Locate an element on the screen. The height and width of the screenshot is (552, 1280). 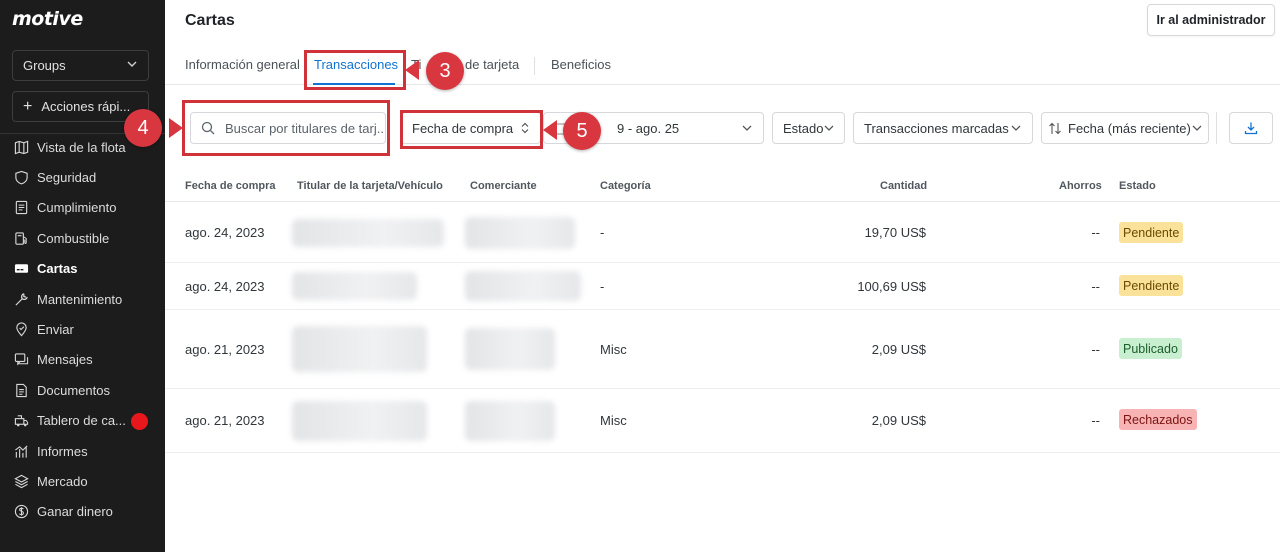
page-title: Cartas is located at coordinates (210, 20).